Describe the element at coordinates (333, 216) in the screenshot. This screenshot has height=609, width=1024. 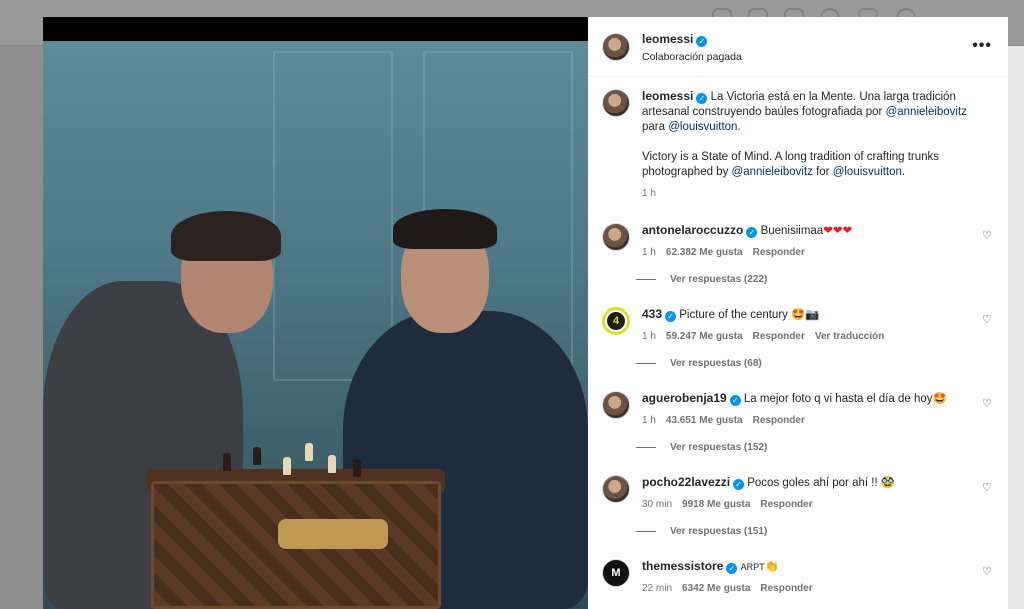
I see `wall-panel` at that location.